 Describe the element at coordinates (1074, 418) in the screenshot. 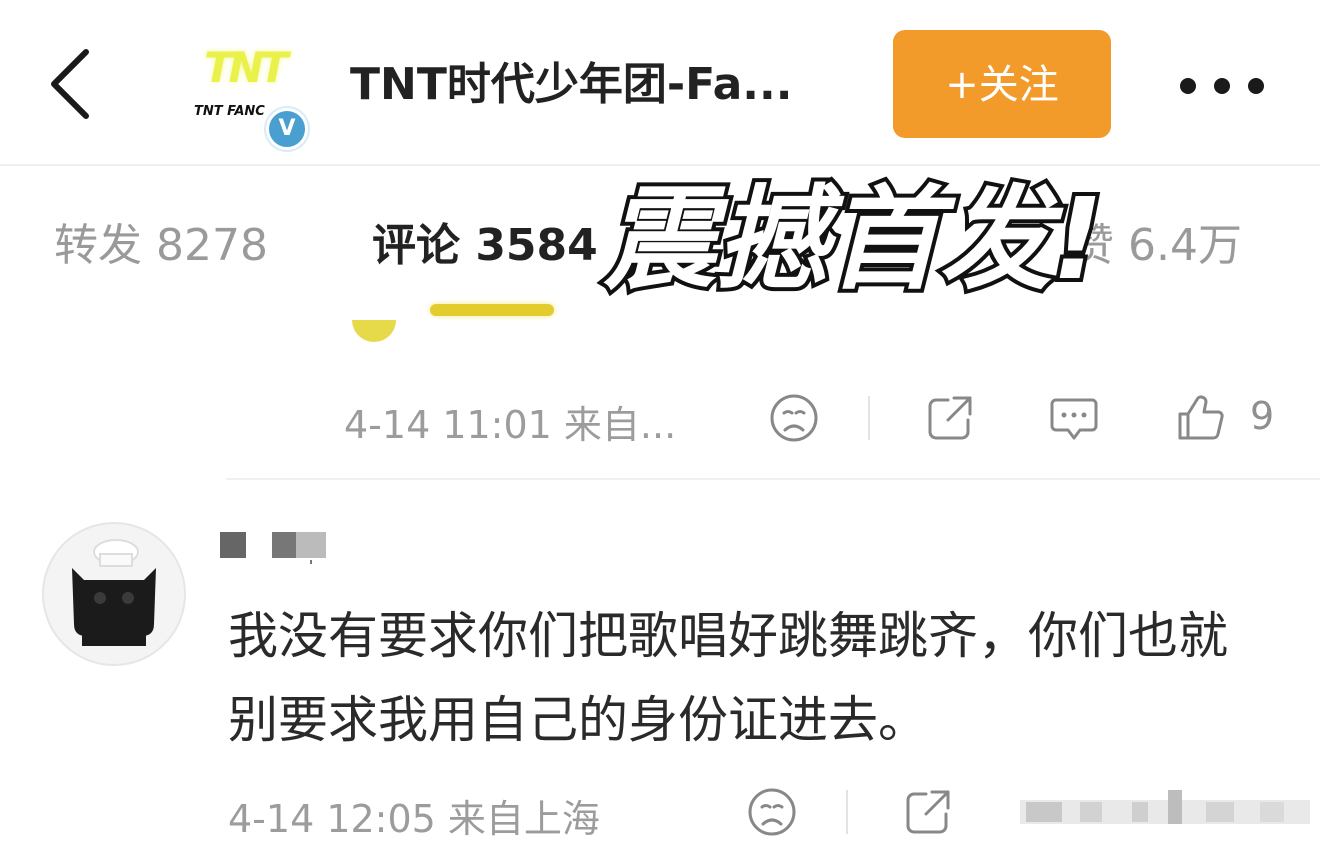

I see `comment-icon` at that location.